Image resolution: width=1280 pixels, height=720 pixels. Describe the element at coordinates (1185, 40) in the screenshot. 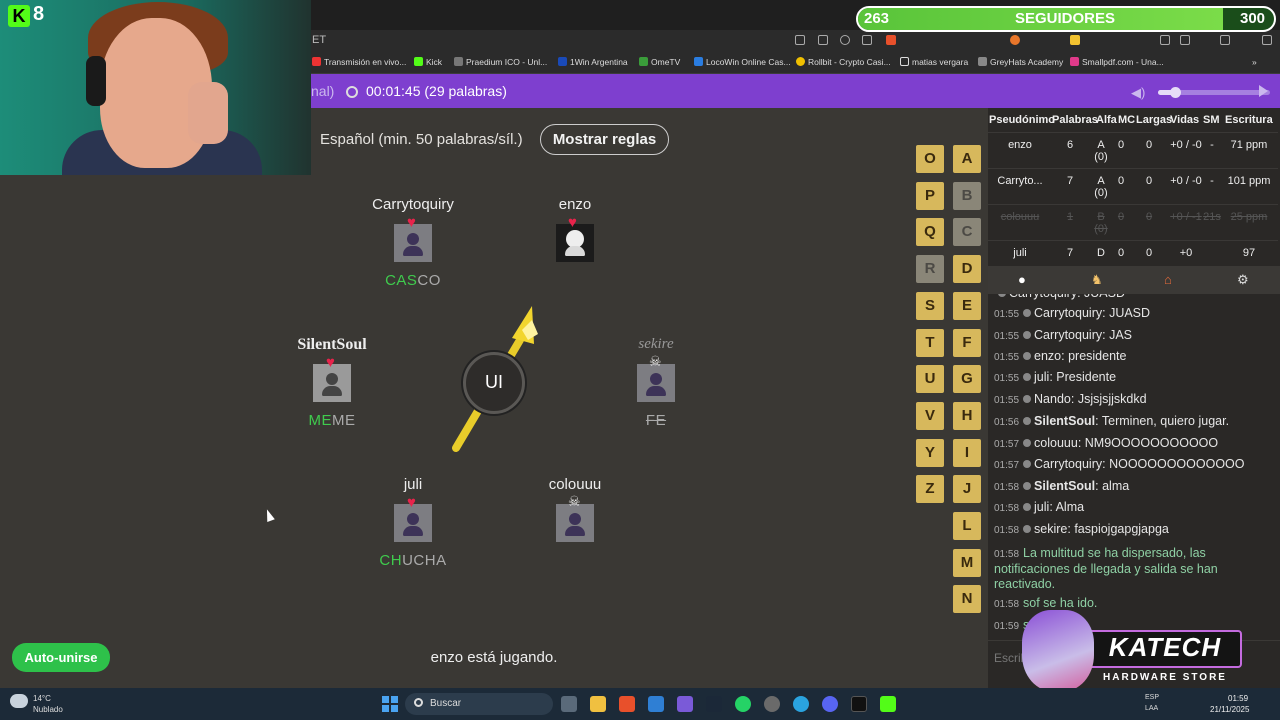

I see `sidebar-icon` at that location.